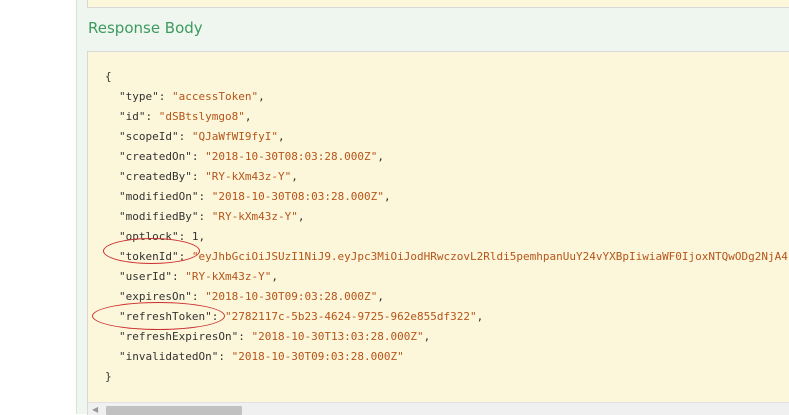 The width and height of the screenshot is (789, 415). I want to click on json-value: 1, so click(195, 236).